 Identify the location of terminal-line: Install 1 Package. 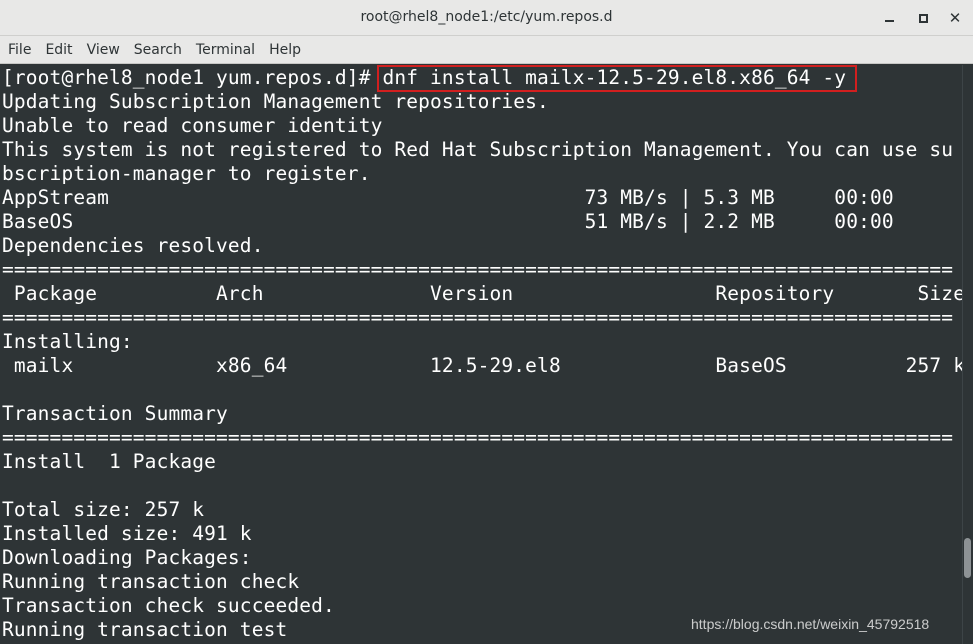
(109, 461).